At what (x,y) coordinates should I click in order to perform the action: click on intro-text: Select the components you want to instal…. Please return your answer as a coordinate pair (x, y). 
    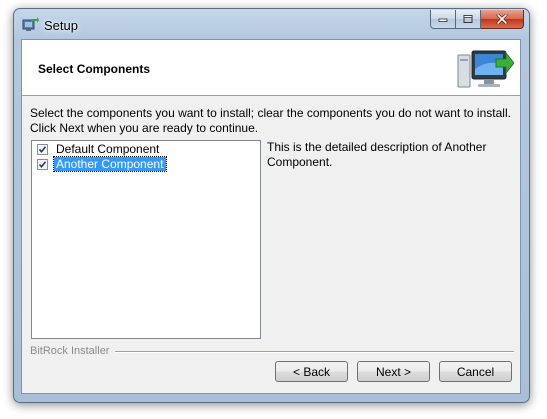
    Looking at the image, I should click on (270, 120).